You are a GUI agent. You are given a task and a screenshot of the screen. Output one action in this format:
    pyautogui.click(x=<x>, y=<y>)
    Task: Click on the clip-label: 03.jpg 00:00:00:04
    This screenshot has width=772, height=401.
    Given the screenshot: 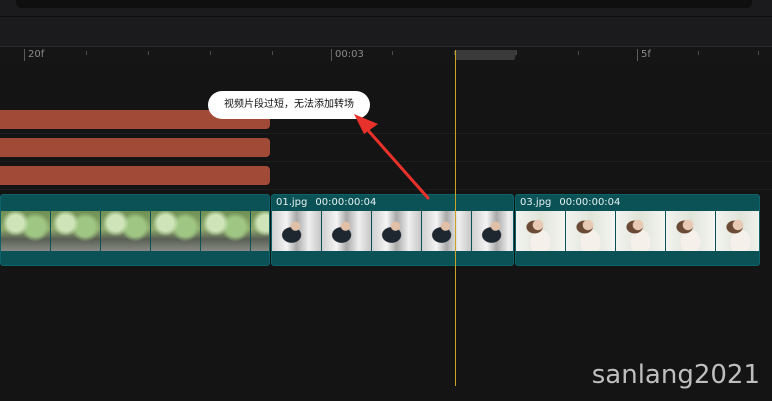 What is the action you would take?
    pyautogui.click(x=574, y=202)
    